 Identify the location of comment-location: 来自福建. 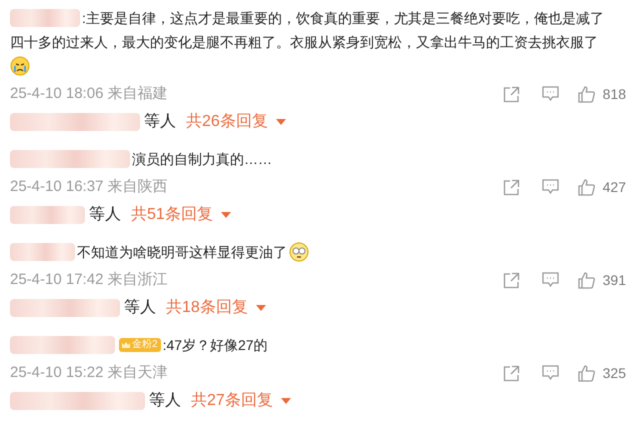
(137, 94).